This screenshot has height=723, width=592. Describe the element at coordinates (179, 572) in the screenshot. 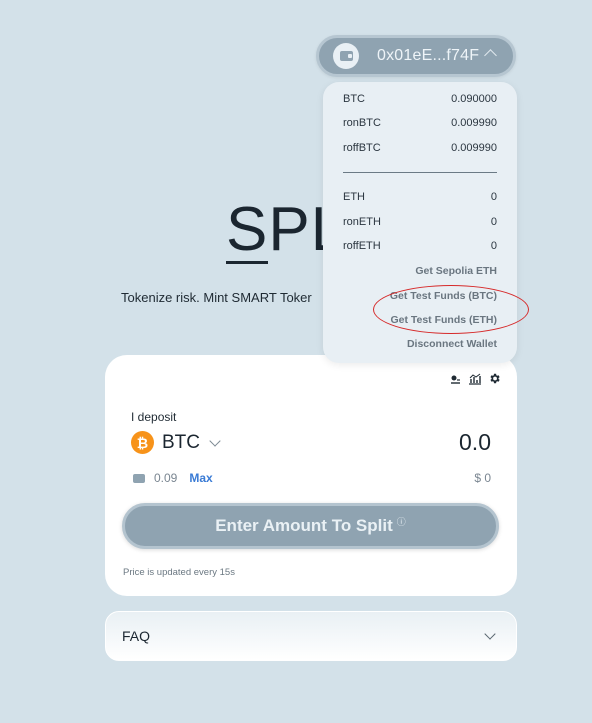

I see `price-note: Price is updated every 15s` at that location.